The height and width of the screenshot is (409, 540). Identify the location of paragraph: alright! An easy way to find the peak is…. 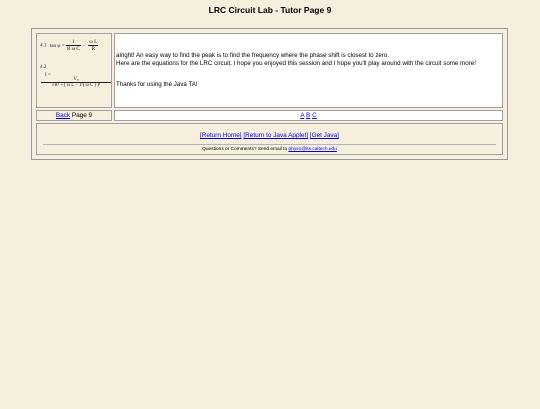
(253, 56).